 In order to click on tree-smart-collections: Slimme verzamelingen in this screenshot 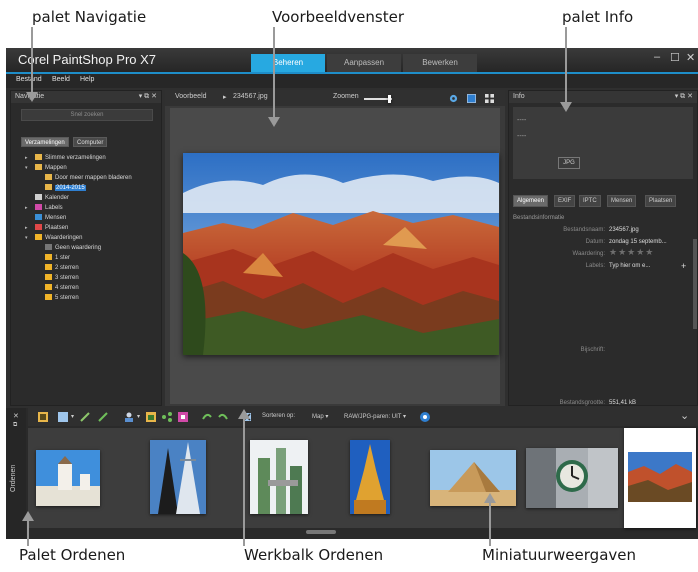, I will do `click(70, 159)`.